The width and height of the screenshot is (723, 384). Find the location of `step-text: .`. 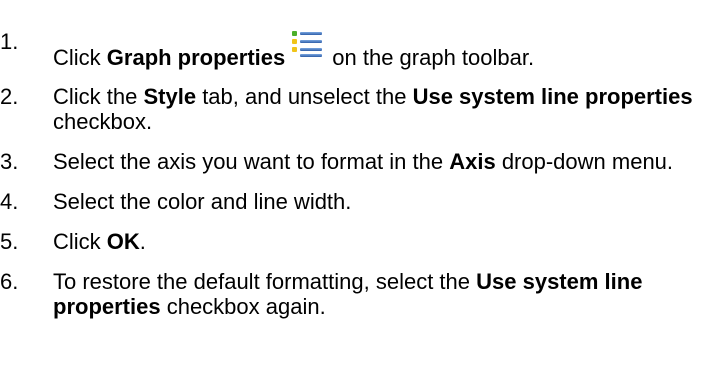

step-text: . is located at coordinates (142, 241).